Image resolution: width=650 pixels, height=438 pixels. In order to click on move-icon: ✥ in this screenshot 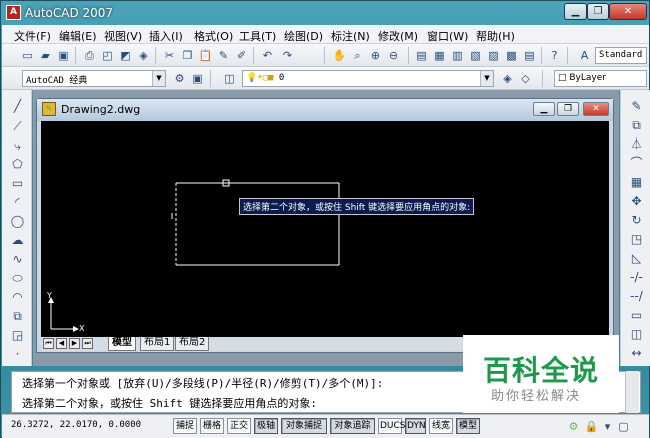, I will do `click(636, 201)`.